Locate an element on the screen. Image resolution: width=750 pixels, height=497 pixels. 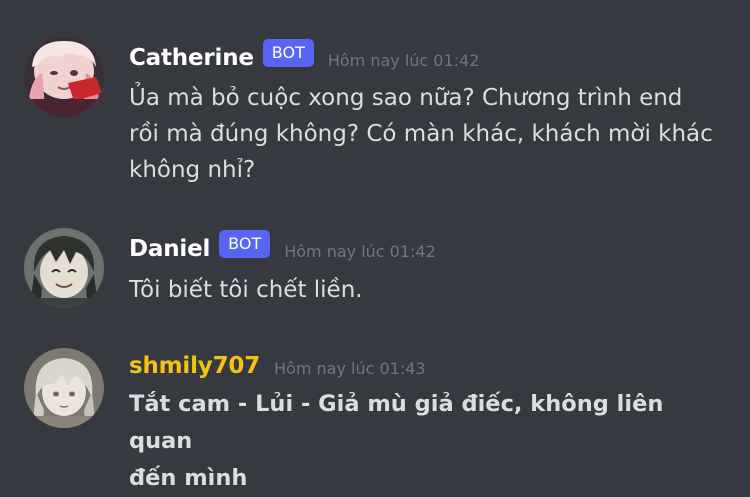
pink-hair-anime-avatar-icon is located at coordinates (64, 77).